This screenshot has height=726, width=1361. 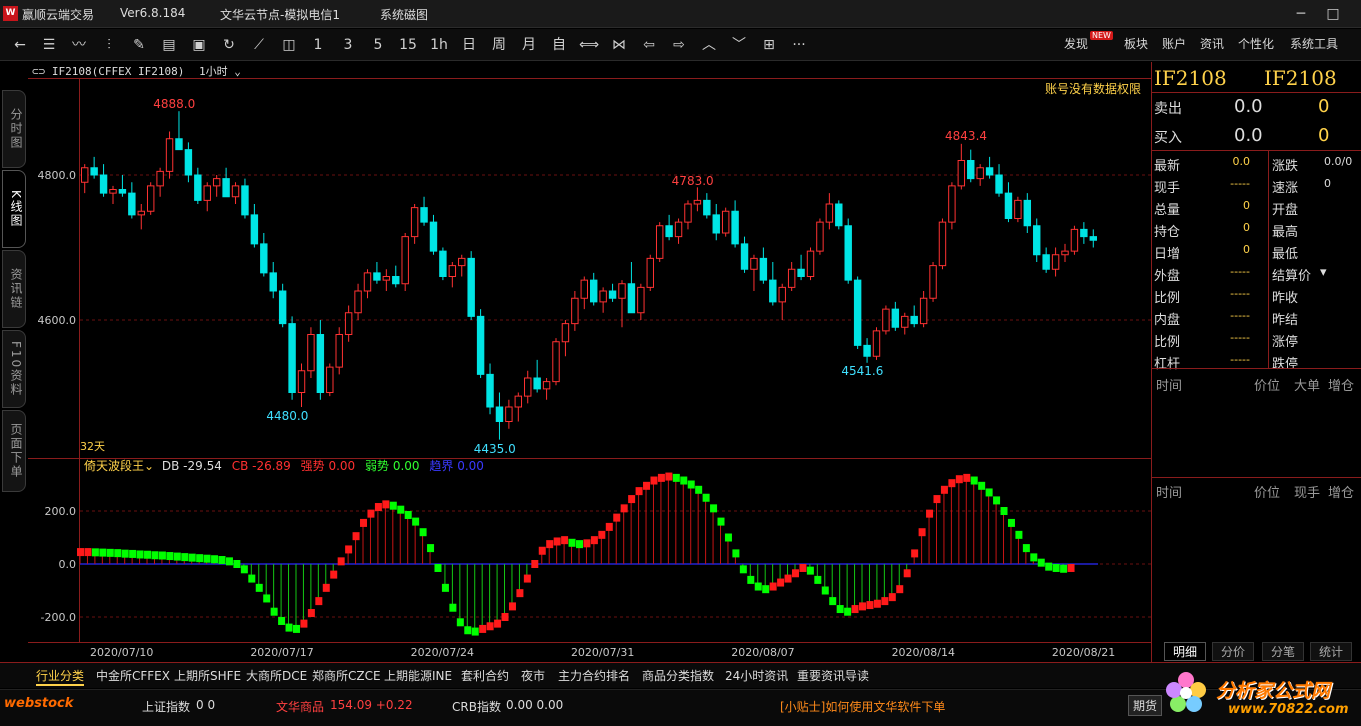 I want to click on panel-icon: ▤, so click(x=169, y=45).